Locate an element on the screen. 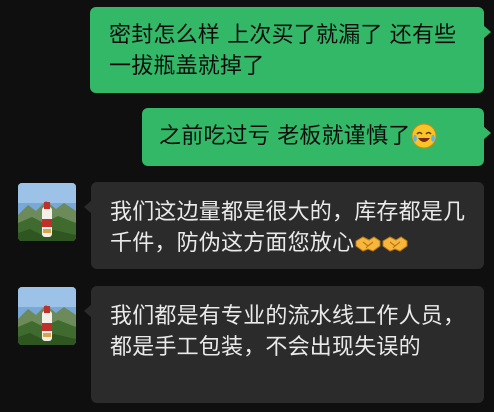 This screenshot has width=494, height=412. outgoing-message-bubble: 之前吃过亏 老板就谨慎了 is located at coordinates (316, 137).